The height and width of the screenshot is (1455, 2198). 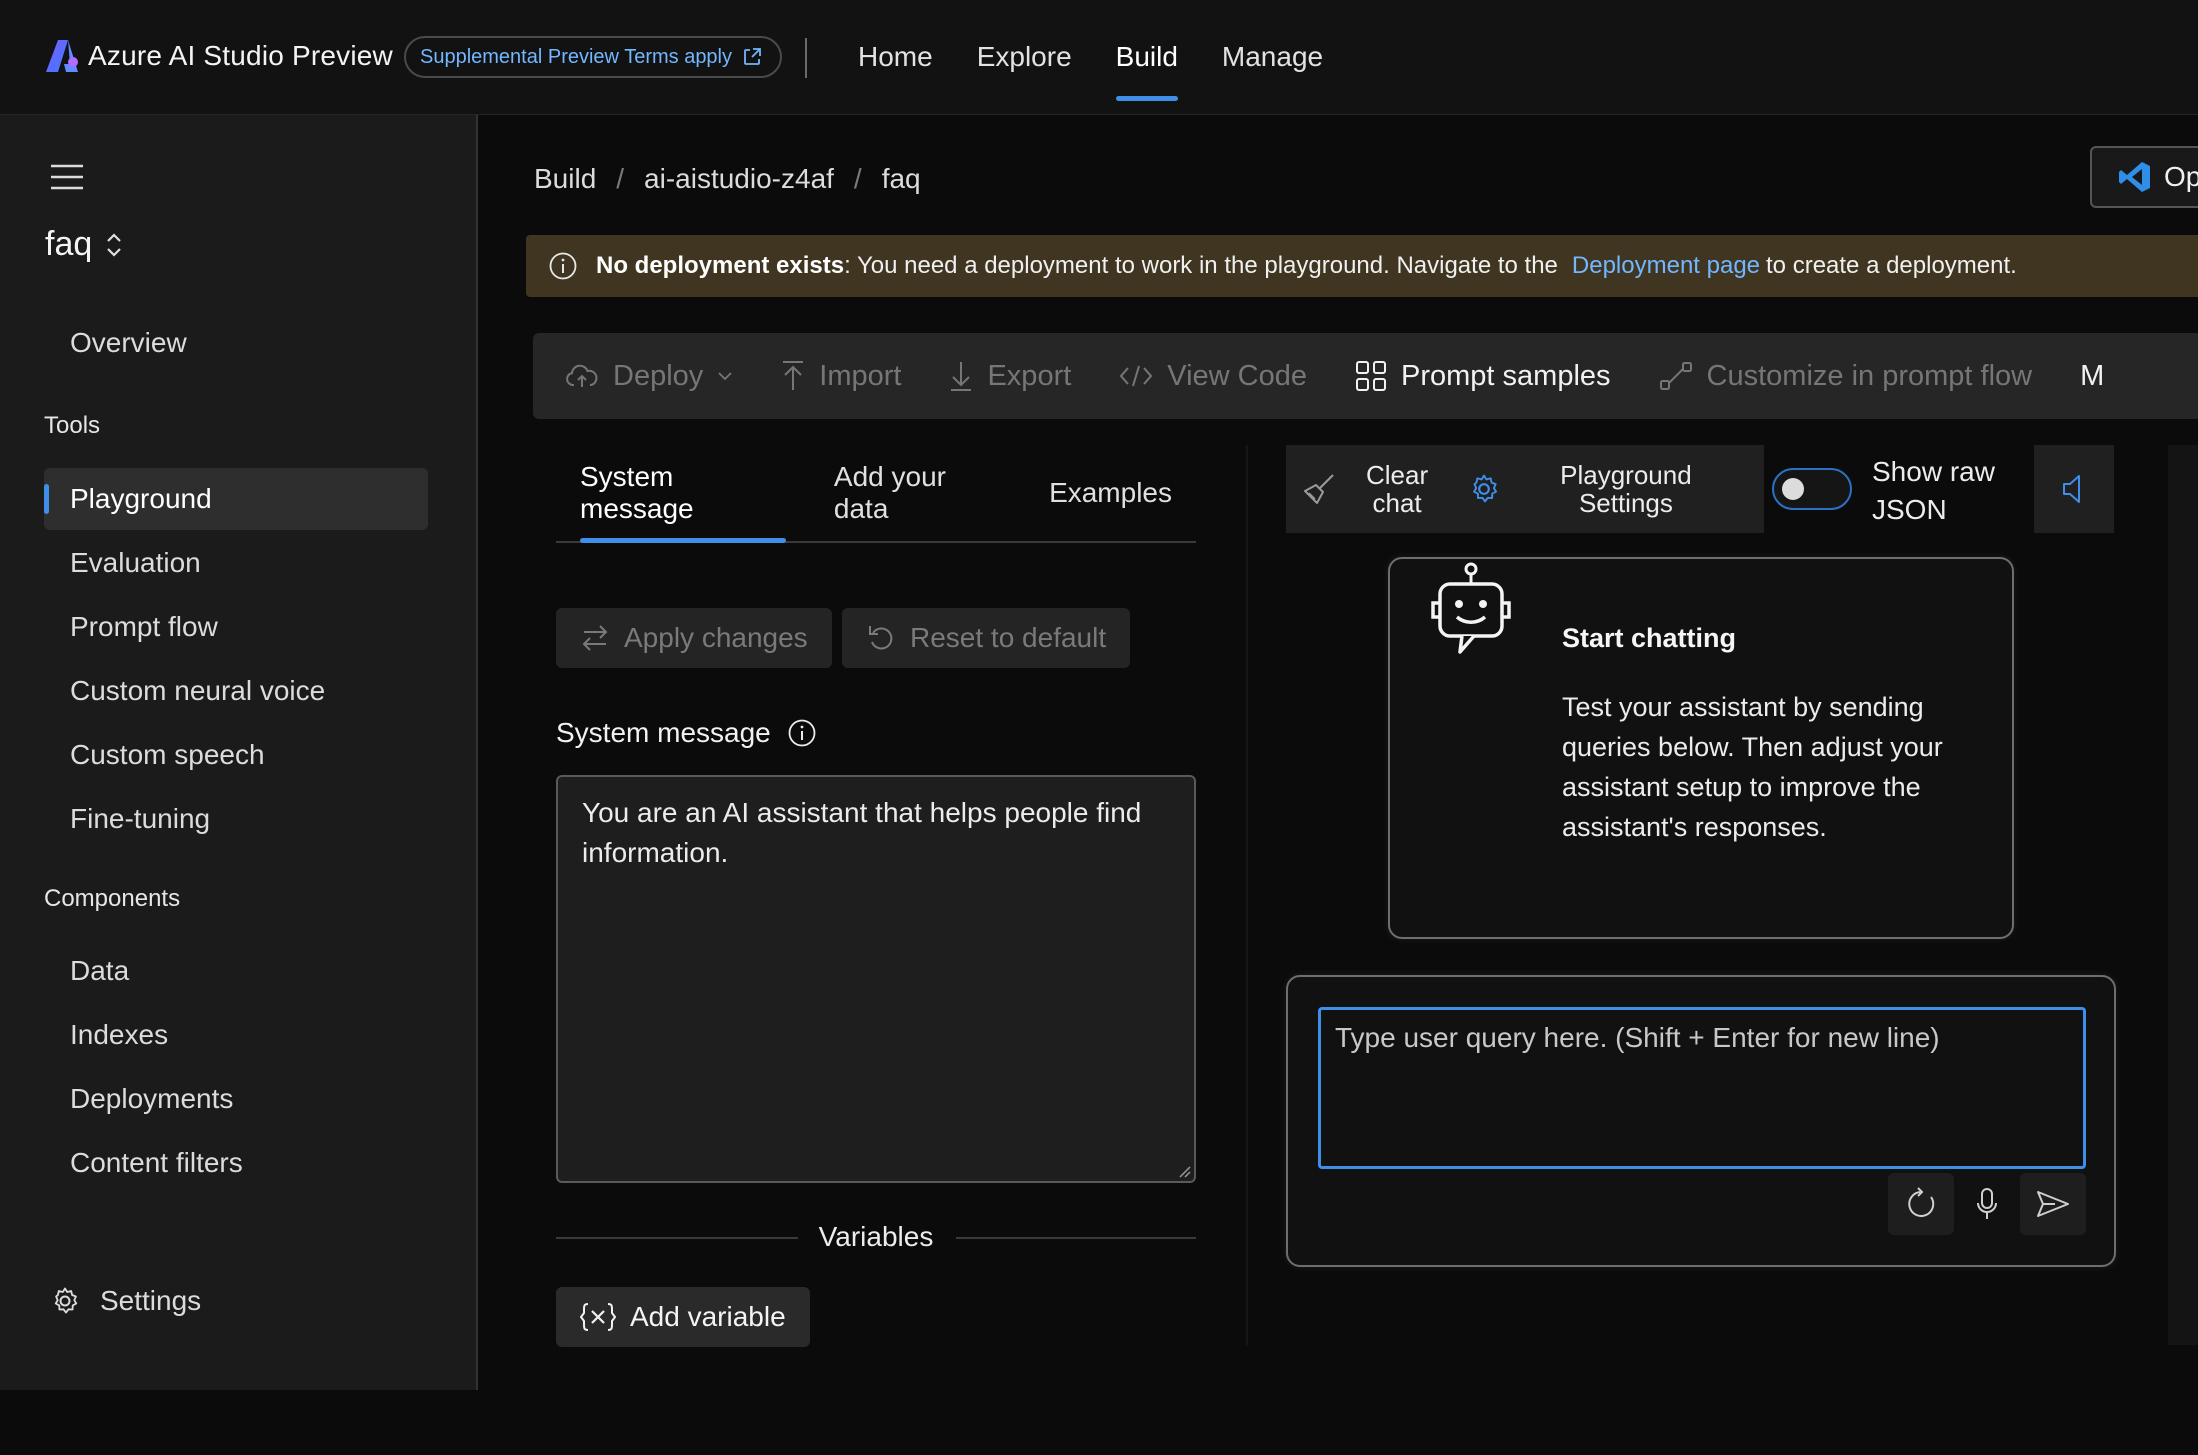 What do you see at coordinates (236, 343) in the screenshot?
I see `sidebar-item-overview: Overview` at bounding box center [236, 343].